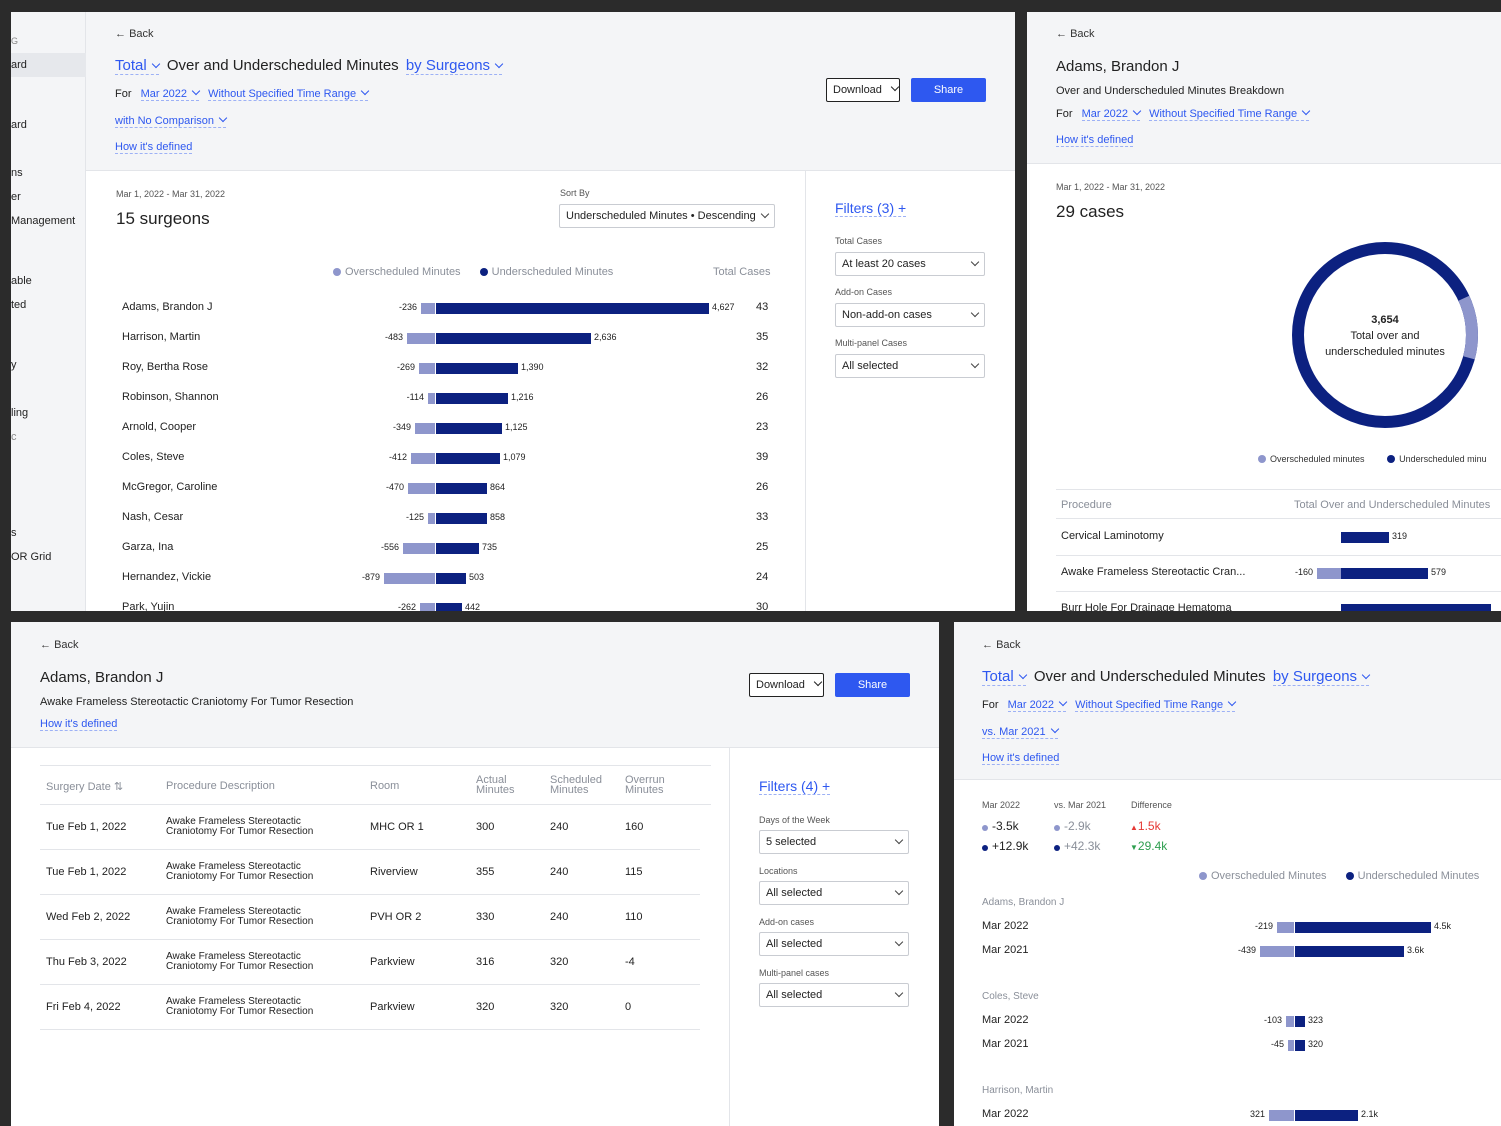  Describe the element at coordinates (1246, 950) in the screenshot. I see `over-value: -439` at that location.